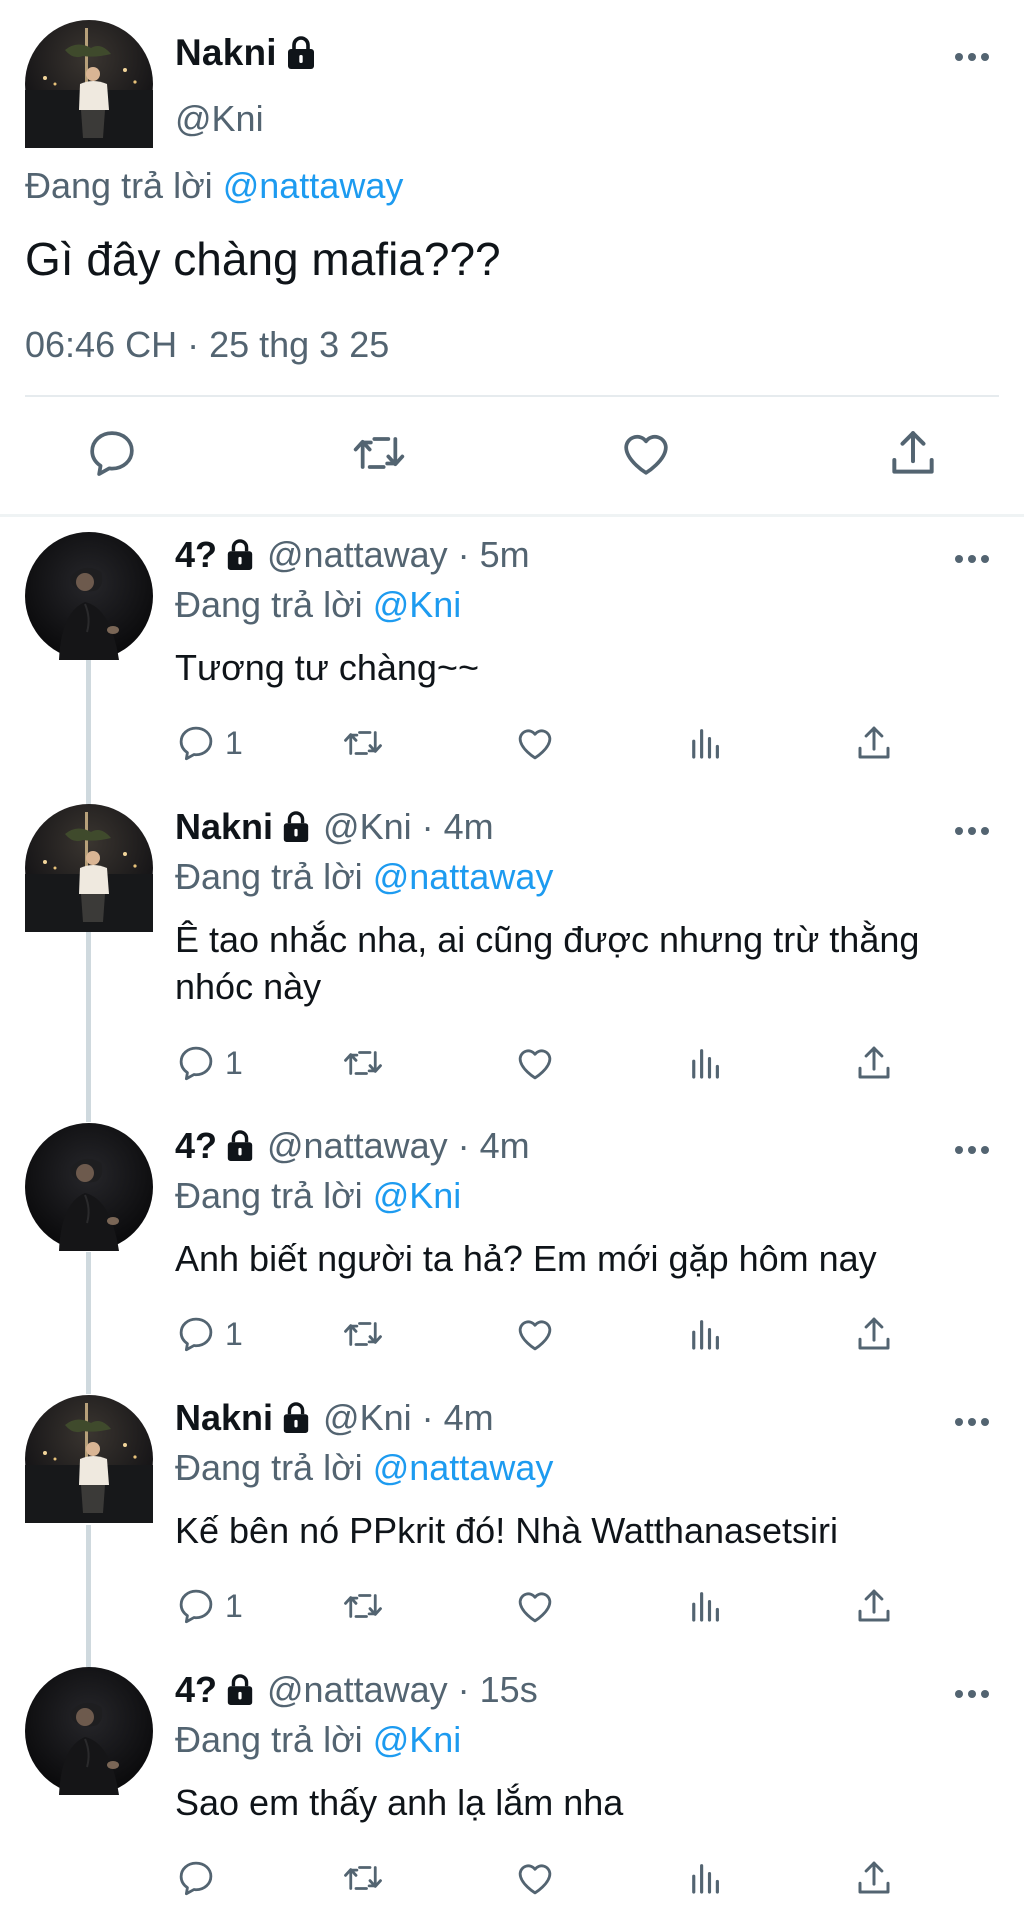  I want to click on author-line: 4? @nattaway · 15s, so click(356, 1690).